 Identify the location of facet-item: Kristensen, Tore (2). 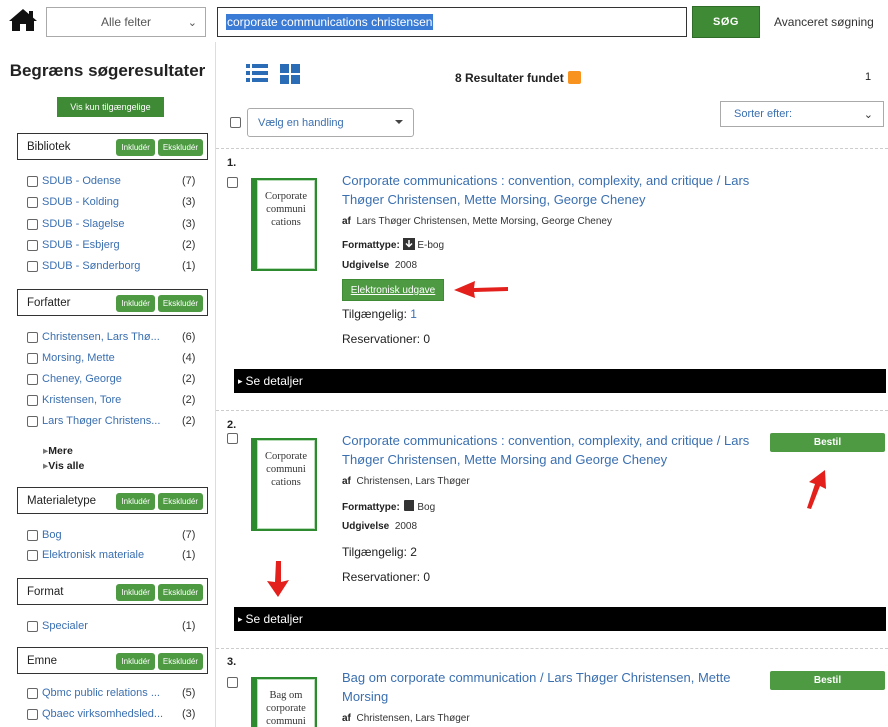
(112, 400).